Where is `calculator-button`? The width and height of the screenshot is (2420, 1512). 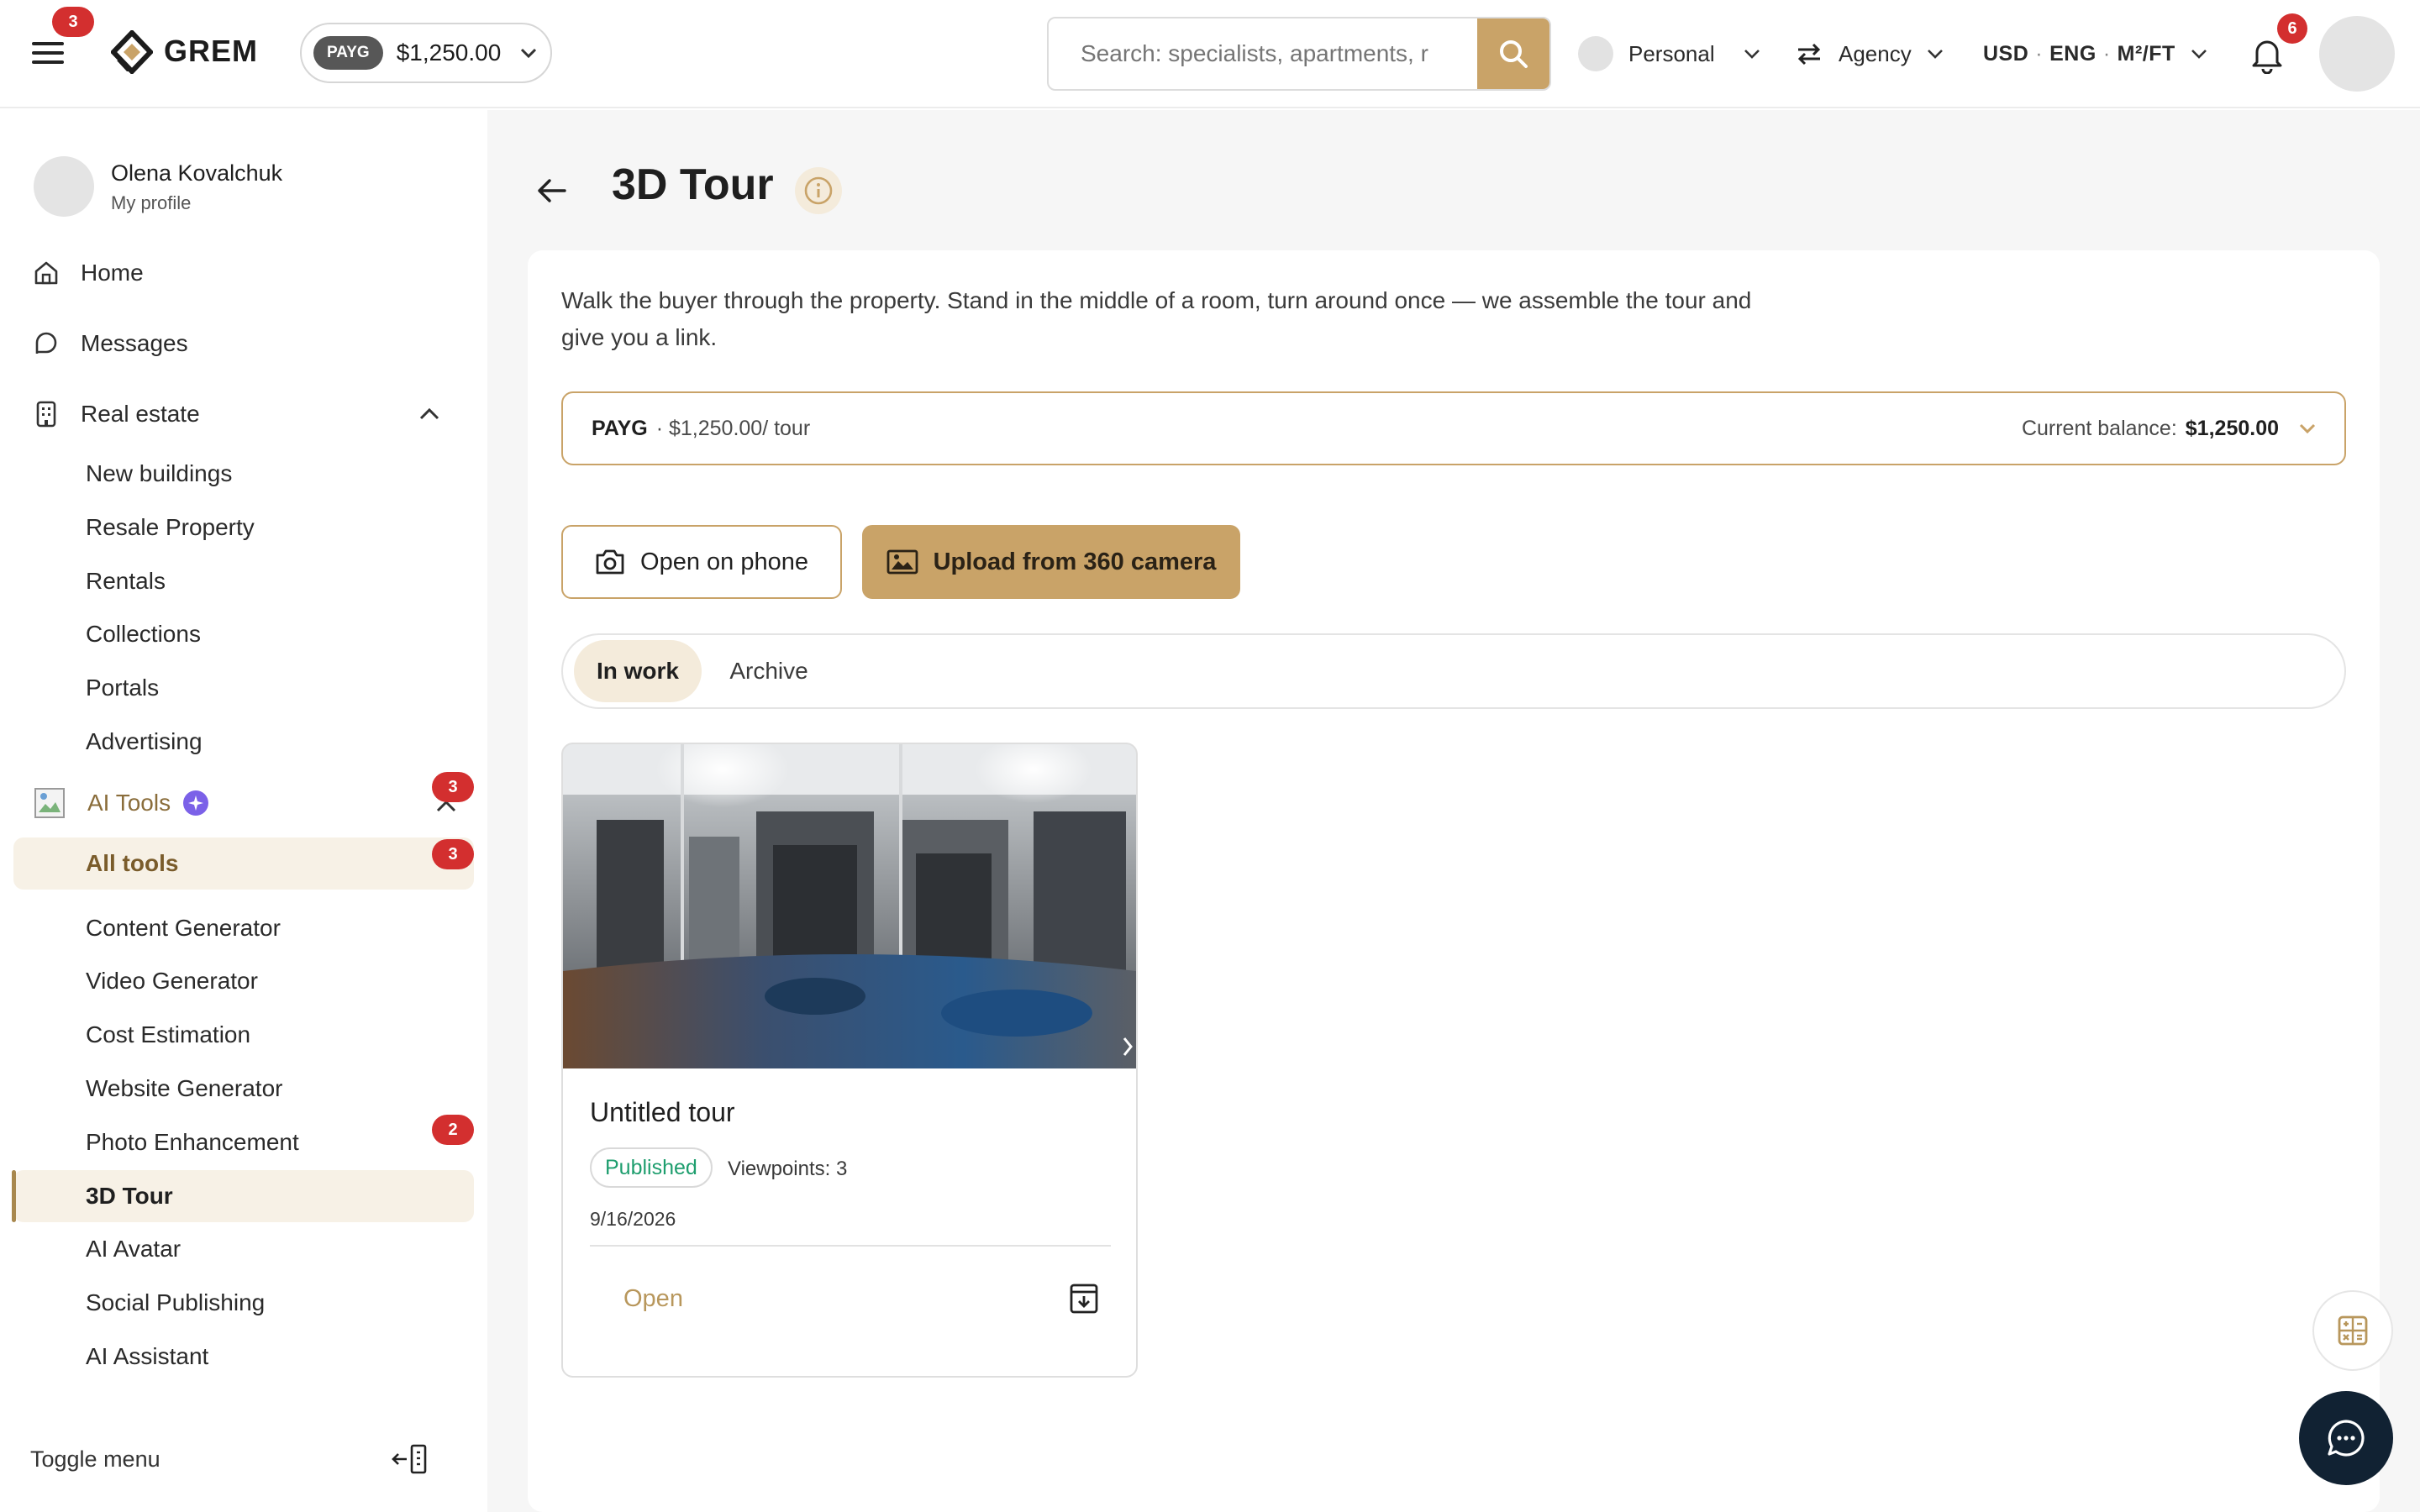 calculator-button is located at coordinates (2352, 1330).